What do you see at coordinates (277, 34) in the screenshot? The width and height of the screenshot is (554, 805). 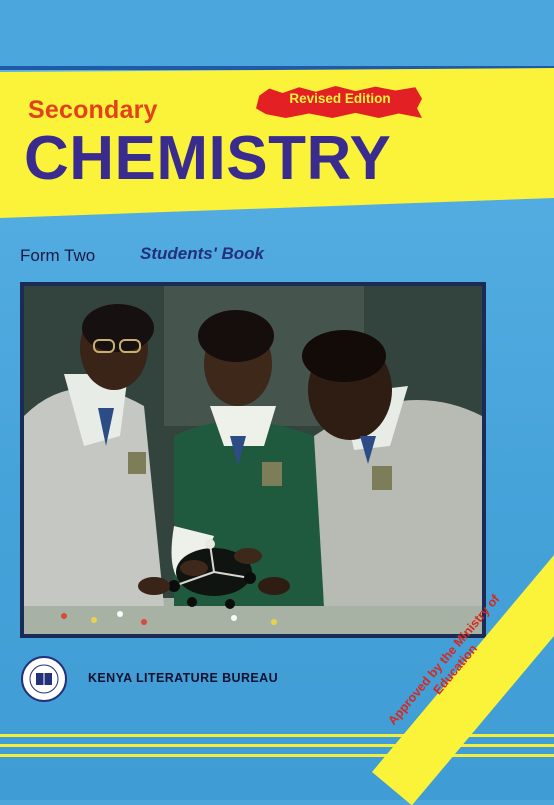 I see `cover-top-edge` at bounding box center [277, 34].